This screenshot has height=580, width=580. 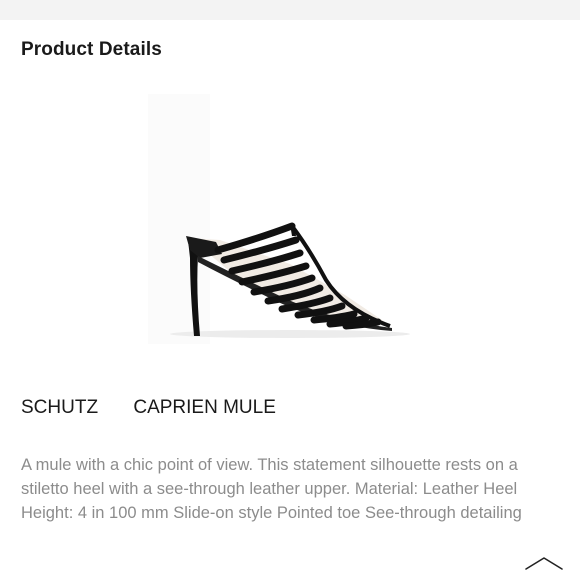 I want to click on top-bar, so click(x=290, y=10).